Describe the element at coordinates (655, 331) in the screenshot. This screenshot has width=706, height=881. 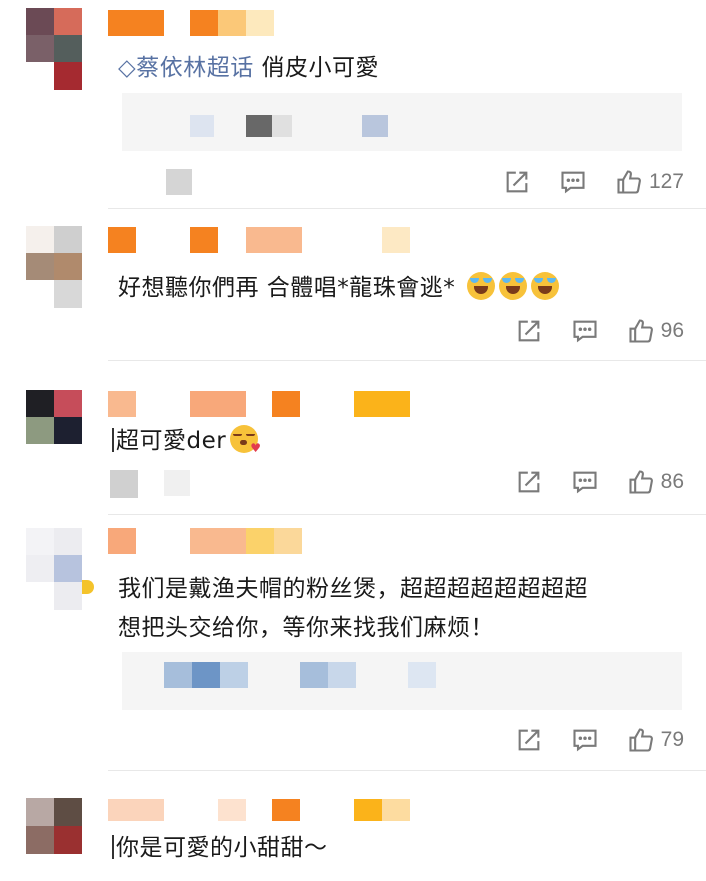
I see `like-button: 96` at that location.